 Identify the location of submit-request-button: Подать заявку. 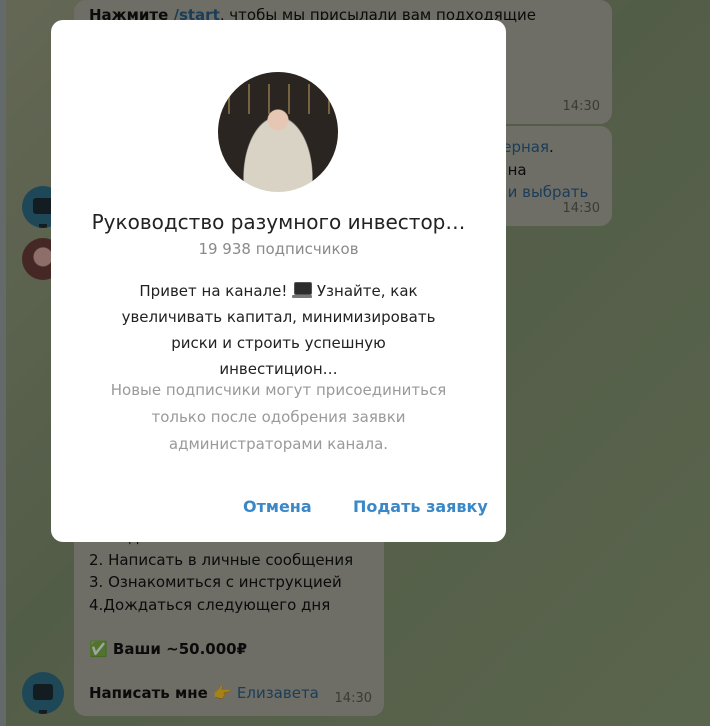
(420, 506).